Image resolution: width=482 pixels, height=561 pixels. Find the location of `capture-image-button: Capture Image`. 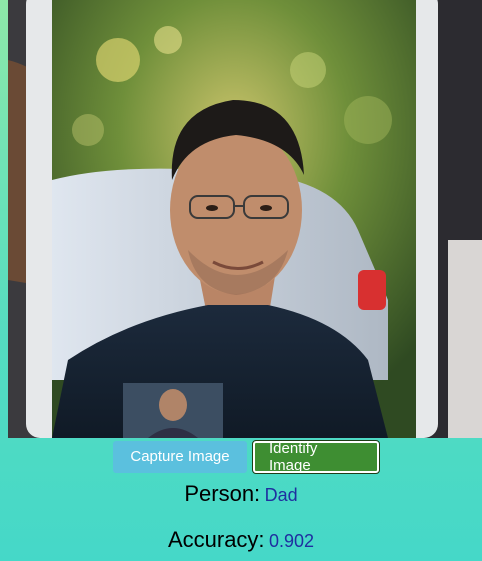

capture-image-button: Capture Image is located at coordinates (180, 456).